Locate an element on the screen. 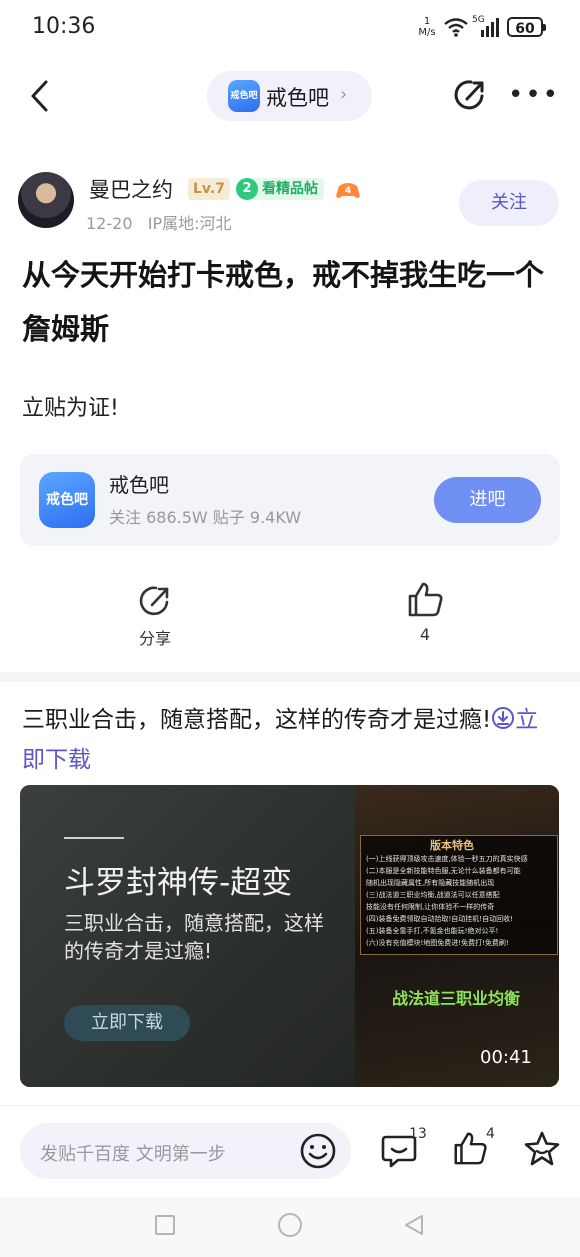 This screenshot has height=1257, width=580. ad-slogan: 三职业合击，随意搭配，这样的传奇才是过瘾! is located at coordinates (194, 937).